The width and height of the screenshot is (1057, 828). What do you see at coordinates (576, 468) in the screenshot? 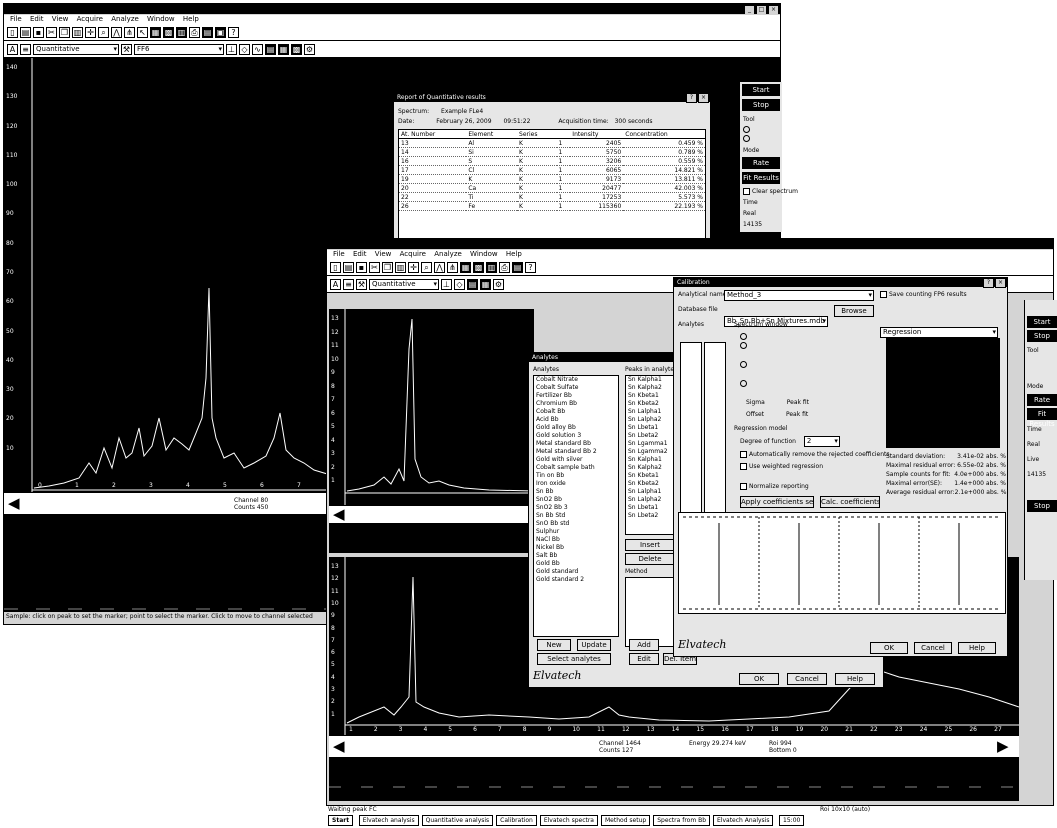
I see `list-item: Cobalt sample bath` at bounding box center [576, 468].